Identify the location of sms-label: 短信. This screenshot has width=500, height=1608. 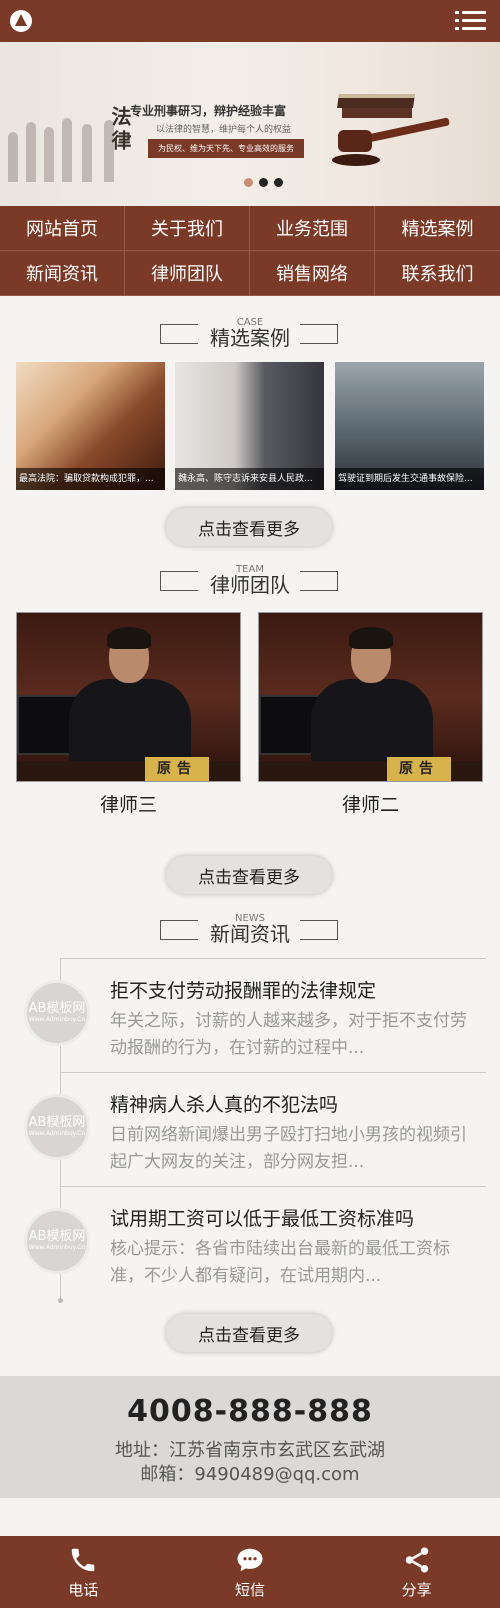
(250, 1589).